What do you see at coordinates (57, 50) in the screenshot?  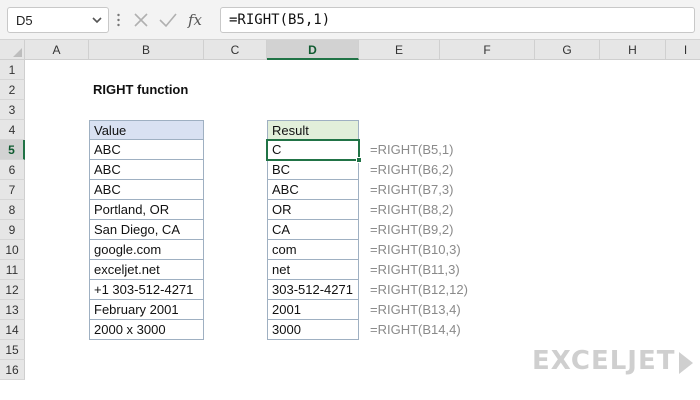 I see `column-header-a: A` at bounding box center [57, 50].